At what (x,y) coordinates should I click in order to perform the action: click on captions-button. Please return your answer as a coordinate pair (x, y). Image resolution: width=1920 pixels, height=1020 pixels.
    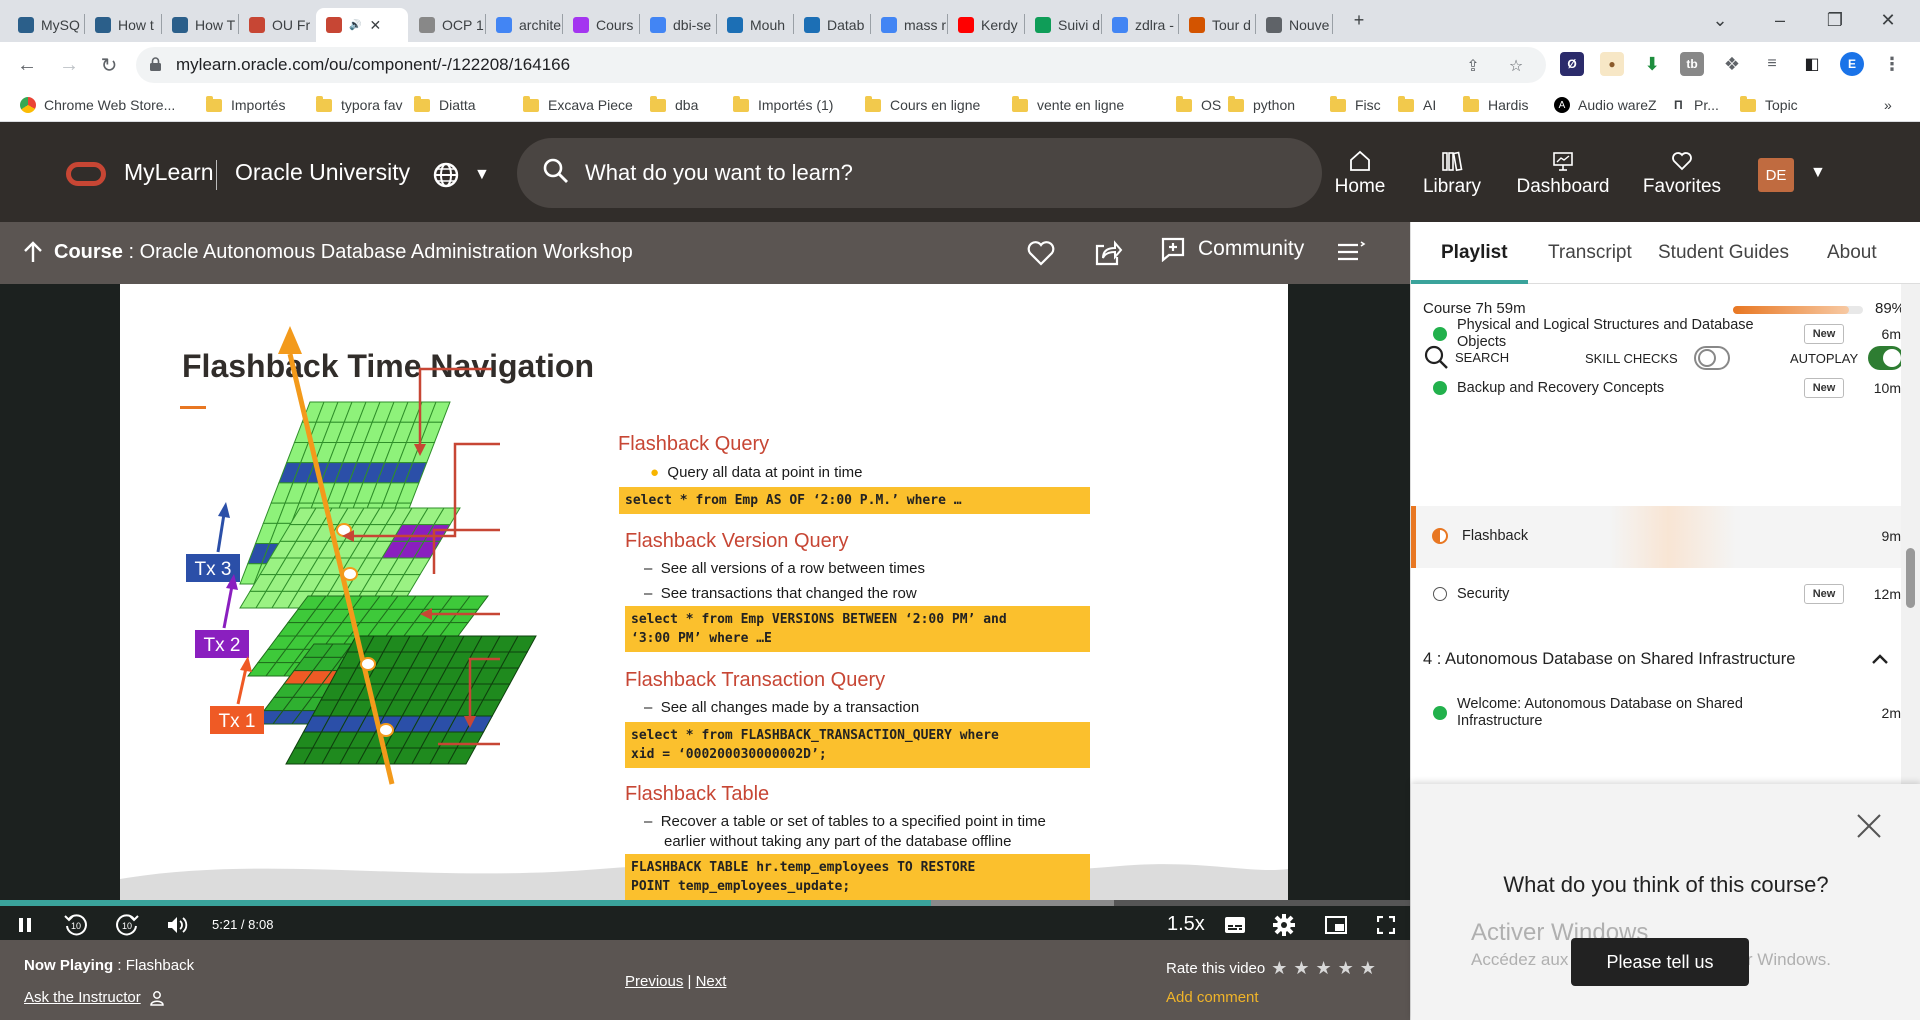
    Looking at the image, I should click on (1235, 925).